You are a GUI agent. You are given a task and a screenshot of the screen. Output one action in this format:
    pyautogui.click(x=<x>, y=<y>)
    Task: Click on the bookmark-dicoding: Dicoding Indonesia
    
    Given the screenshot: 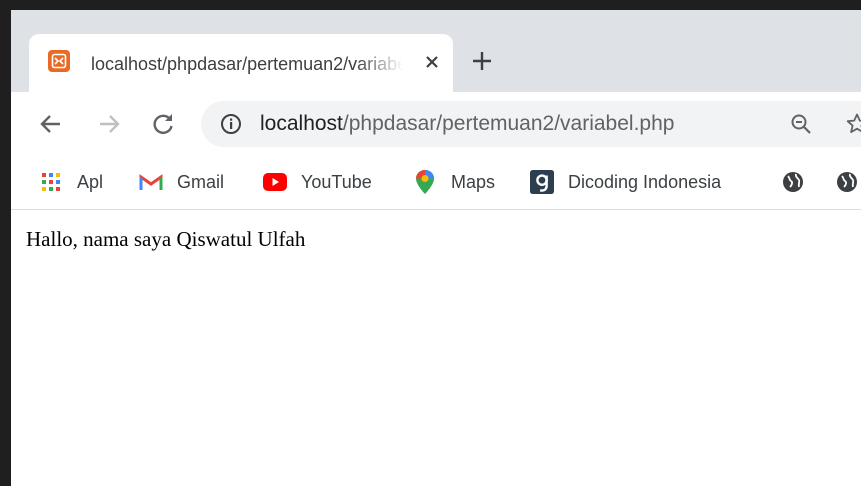 What is the action you would take?
    pyautogui.click(x=625, y=182)
    